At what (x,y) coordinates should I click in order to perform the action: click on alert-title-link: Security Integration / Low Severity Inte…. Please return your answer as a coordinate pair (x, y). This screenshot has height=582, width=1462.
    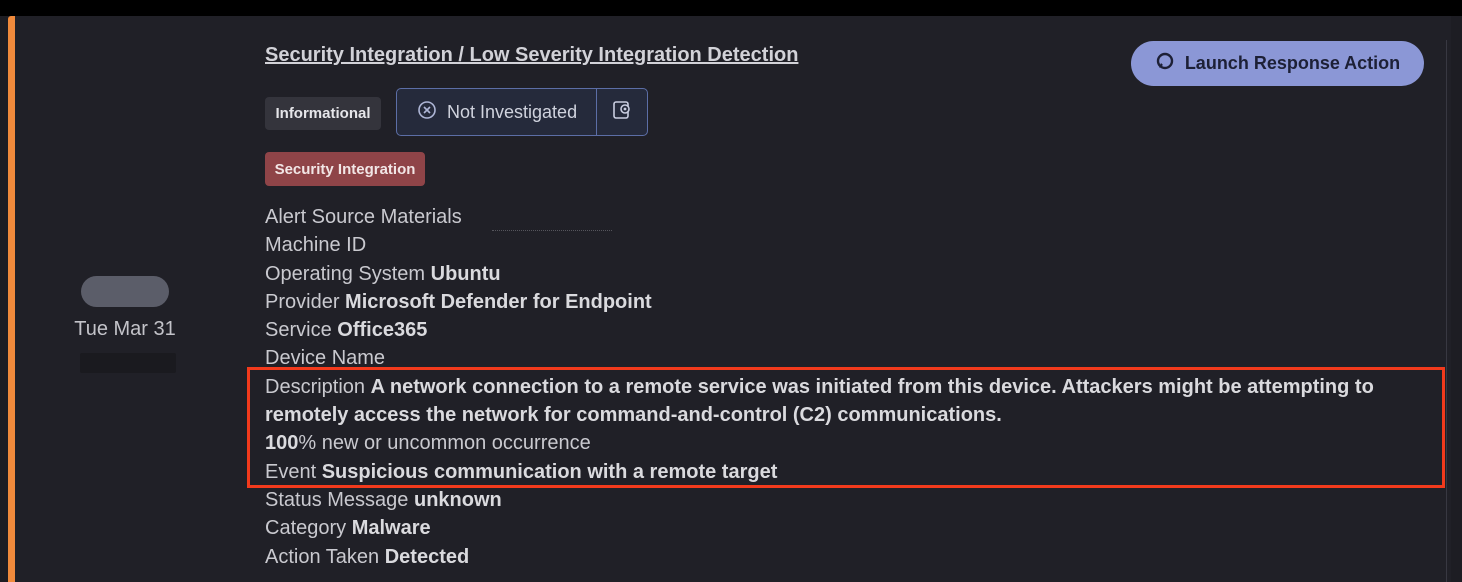
    Looking at the image, I should click on (531, 55).